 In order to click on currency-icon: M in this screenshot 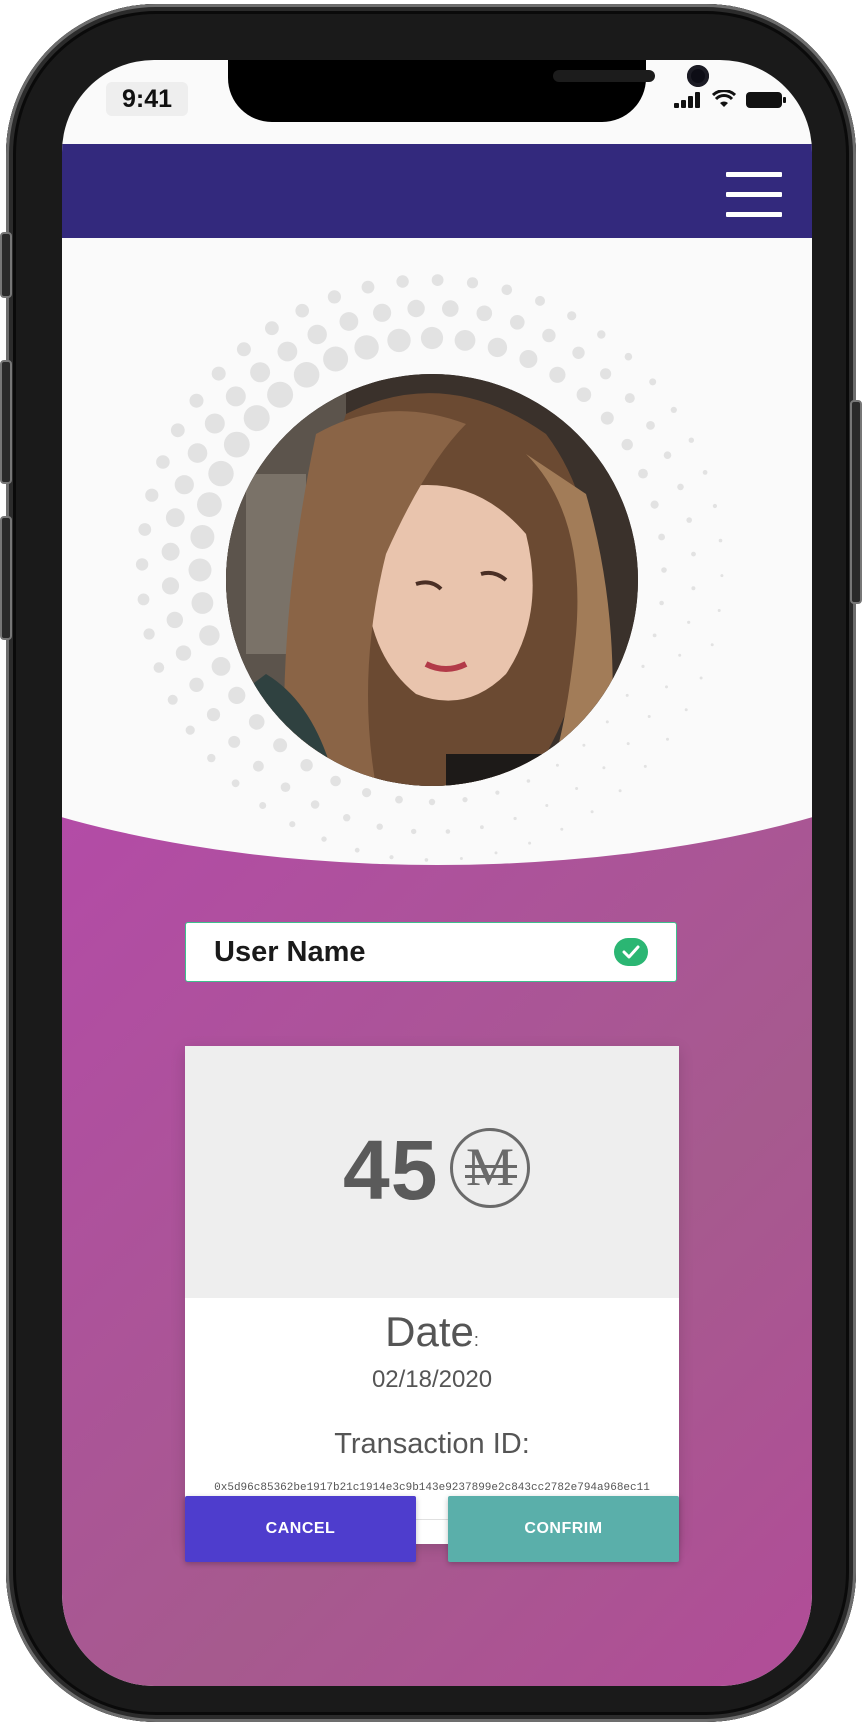, I will do `click(490, 1168)`.